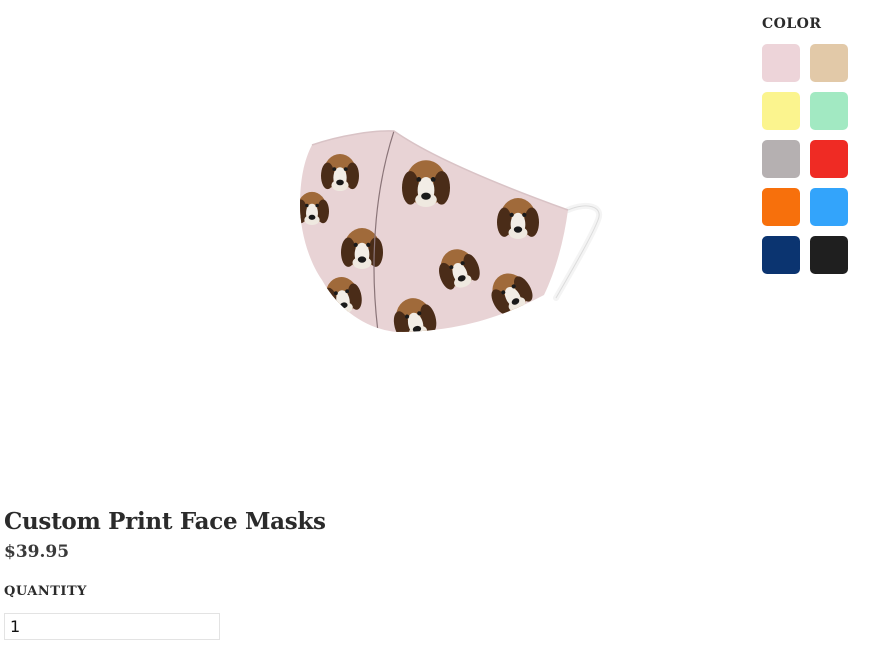 Image resolution: width=882 pixels, height=656 pixels. Describe the element at coordinates (781, 255) in the screenshot. I see `color-swatch-navy` at that location.